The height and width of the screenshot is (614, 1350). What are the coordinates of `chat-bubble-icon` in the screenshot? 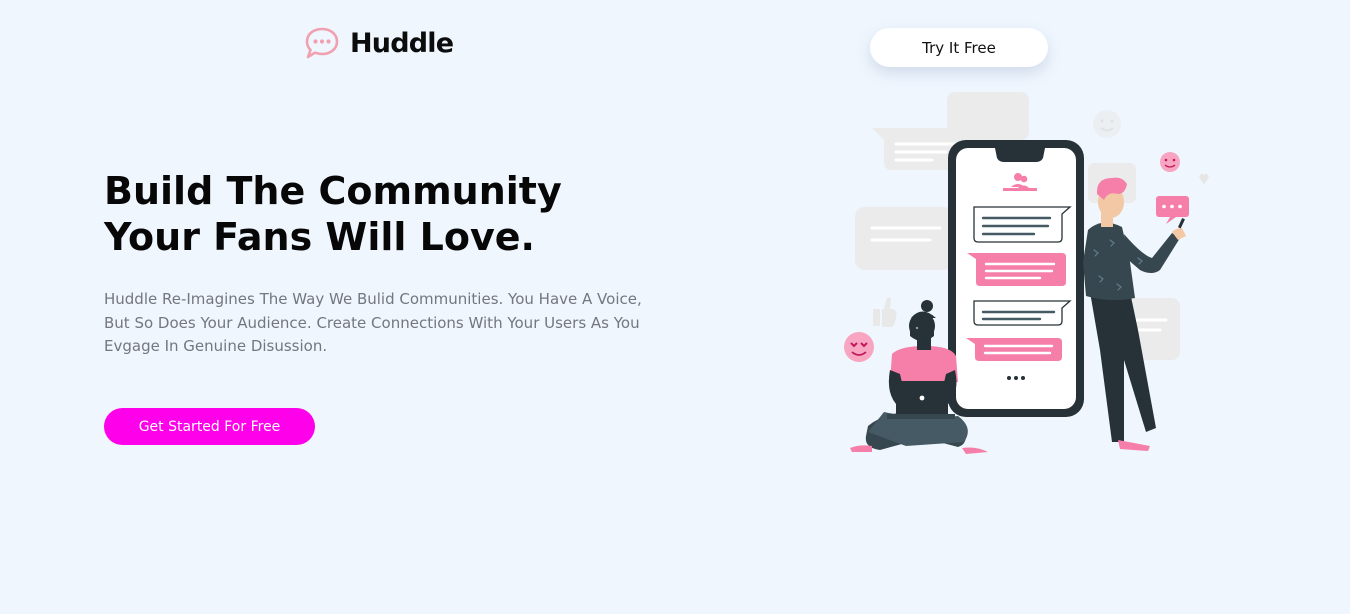 It's located at (322, 43).